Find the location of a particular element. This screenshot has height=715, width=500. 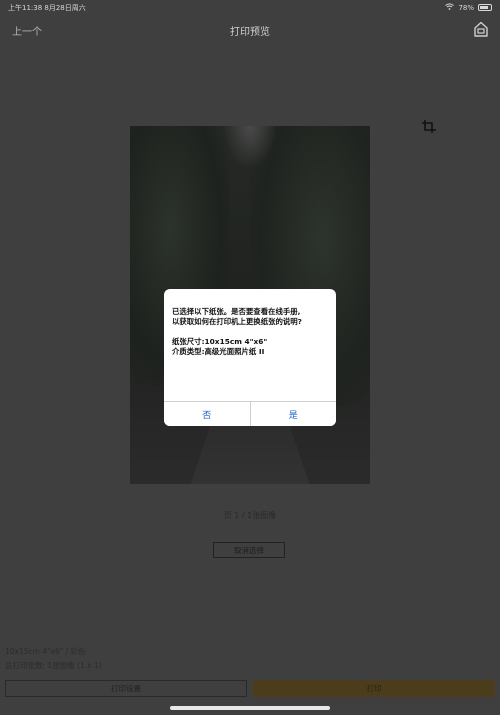

crop-icon is located at coordinates (429, 127).